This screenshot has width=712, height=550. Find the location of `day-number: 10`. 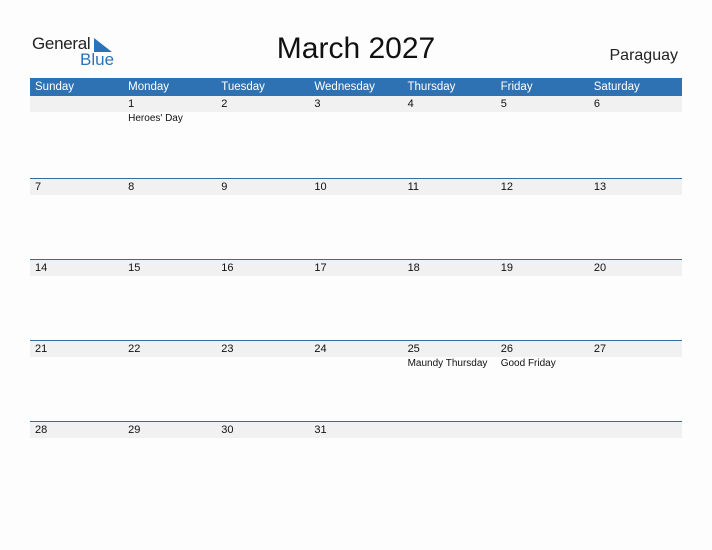

day-number: 10 is located at coordinates (320, 187).